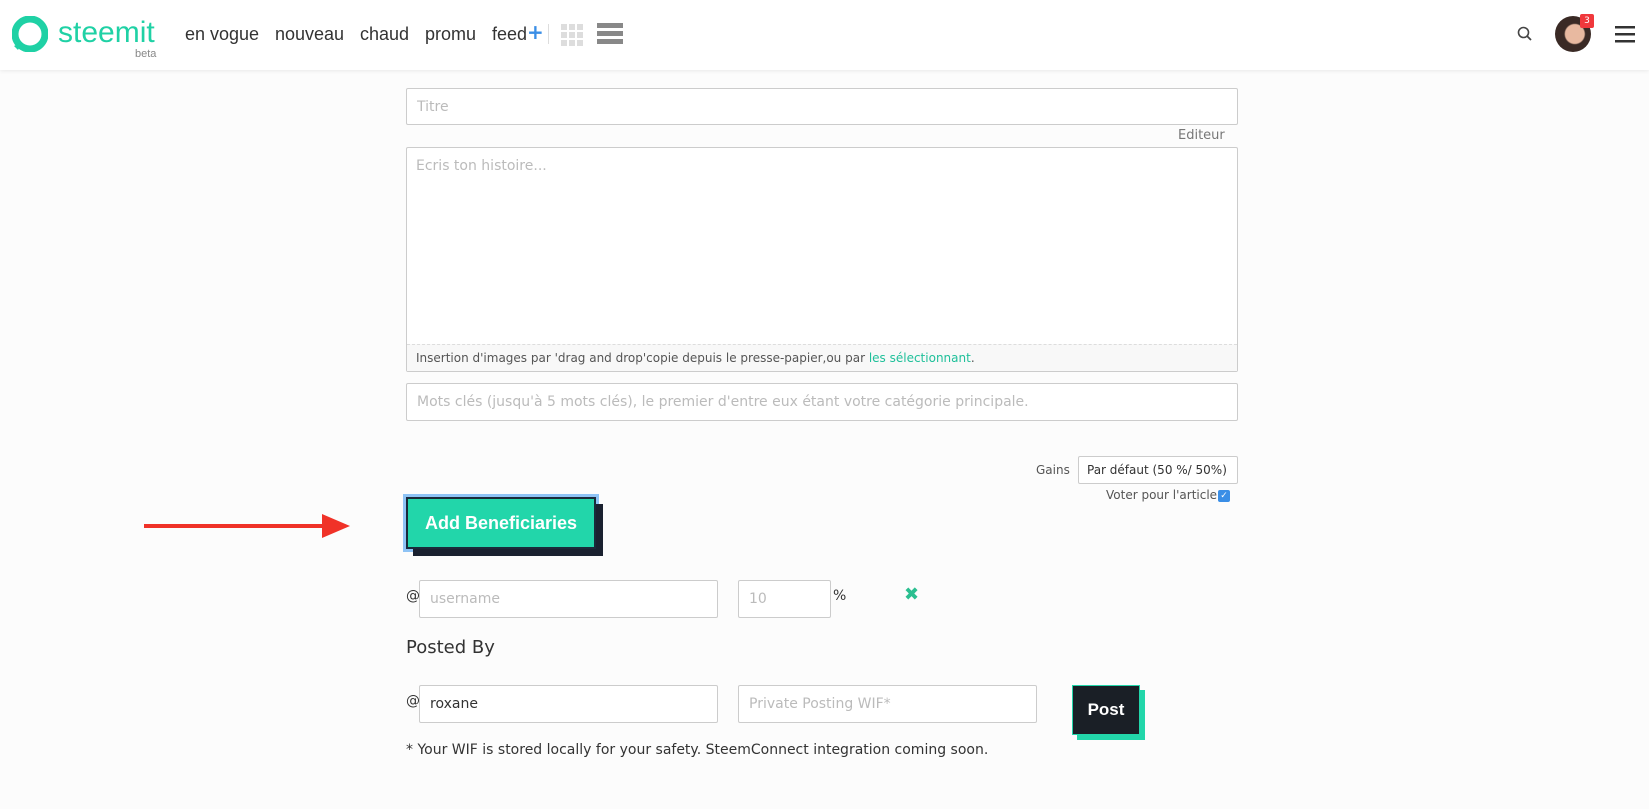  What do you see at coordinates (1525, 34) in the screenshot?
I see `search-icon` at bounding box center [1525, 34].